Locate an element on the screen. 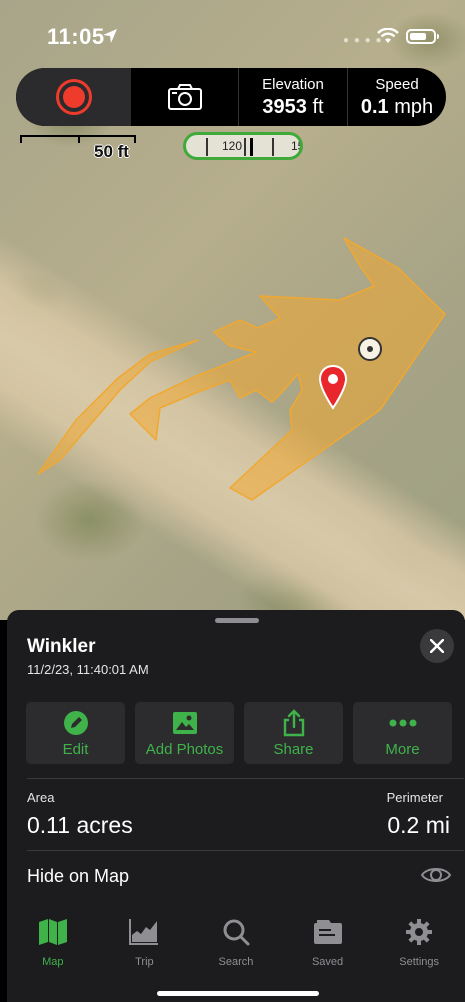 This screenshot has width=465, height=1002. record-button is located at coordinates (74, 97).